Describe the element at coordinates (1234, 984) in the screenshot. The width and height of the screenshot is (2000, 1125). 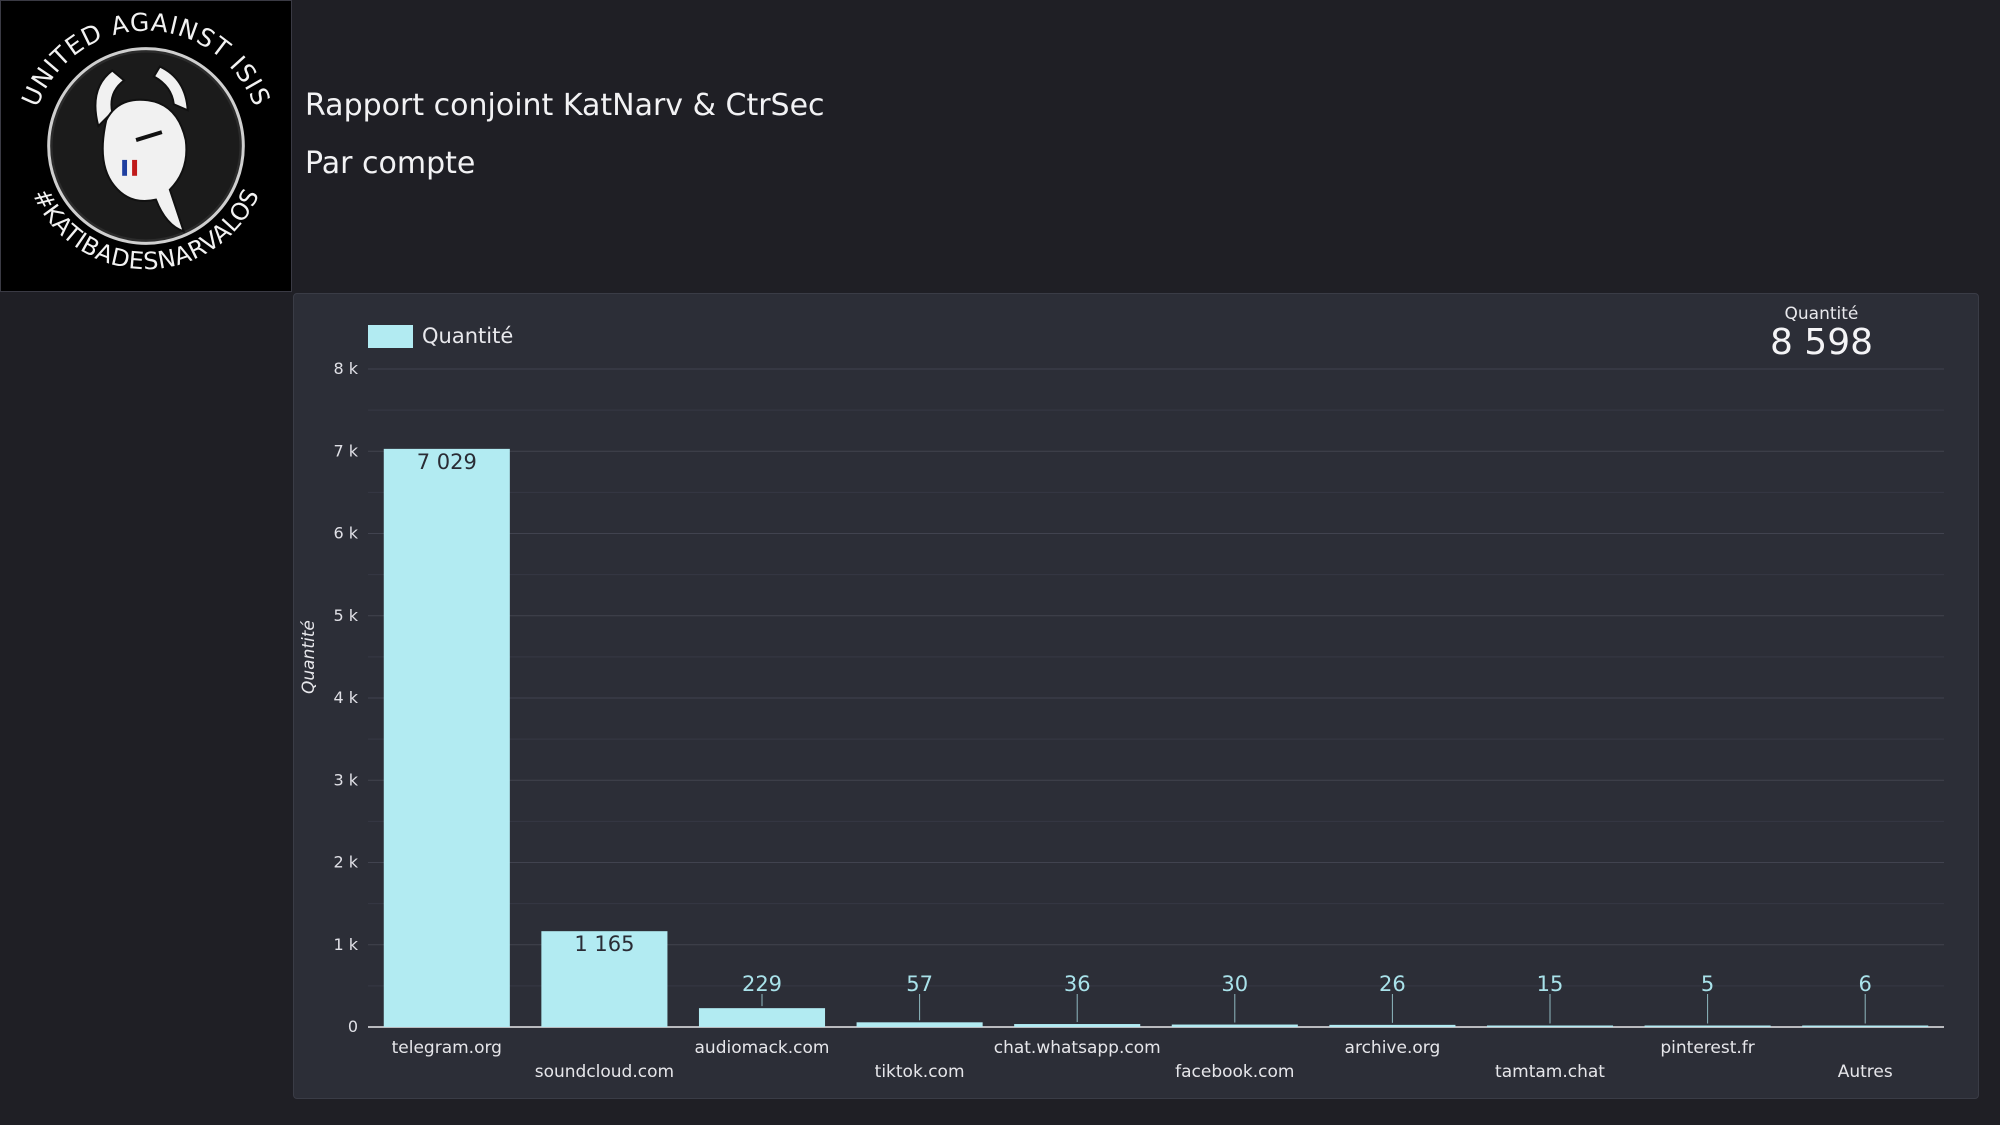
I see `data-label: 30` at that location.